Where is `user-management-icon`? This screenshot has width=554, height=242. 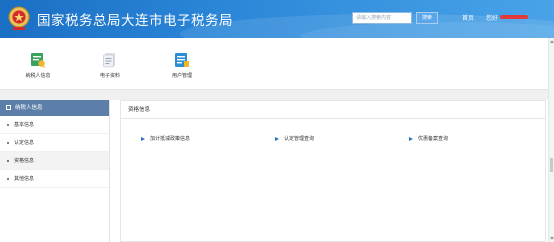 user-management-icon is located at coordinates (182, 60).